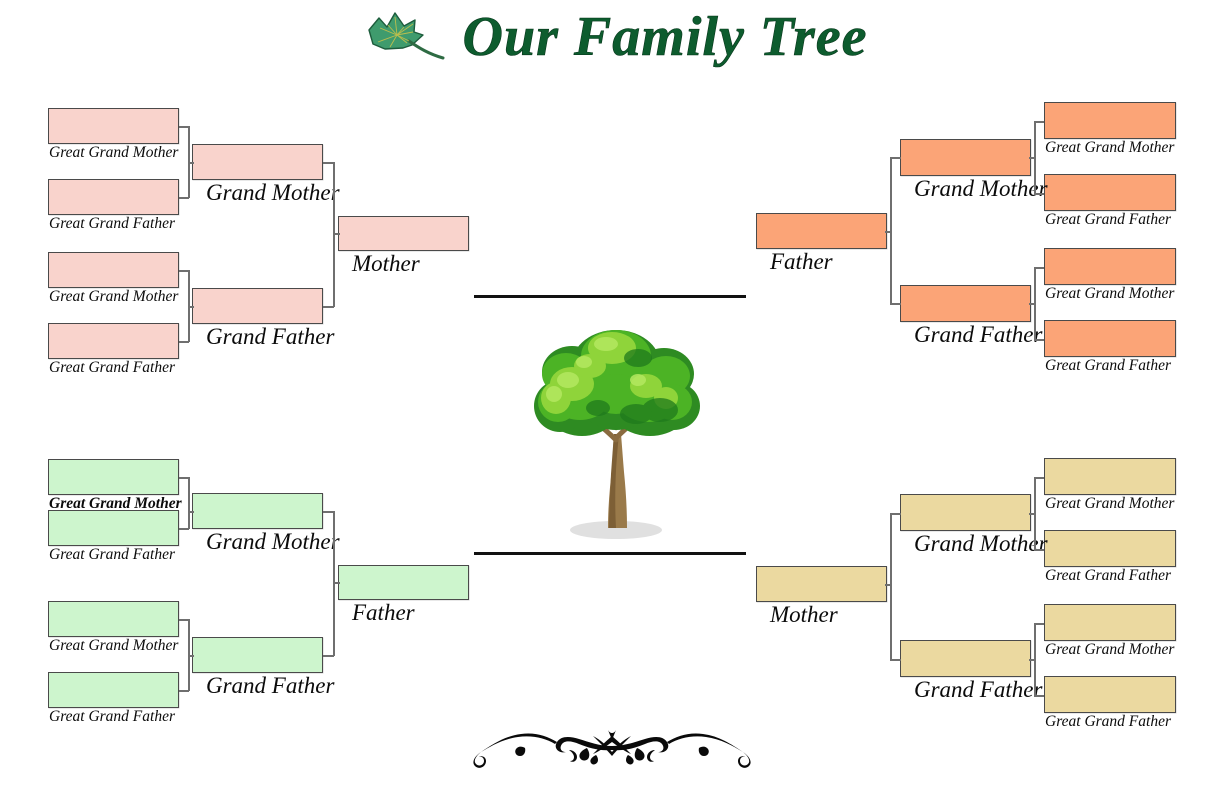 This screenshot has height=792, width=1224. I want to click on page-header: Our Family Tree, so click(612, 37).